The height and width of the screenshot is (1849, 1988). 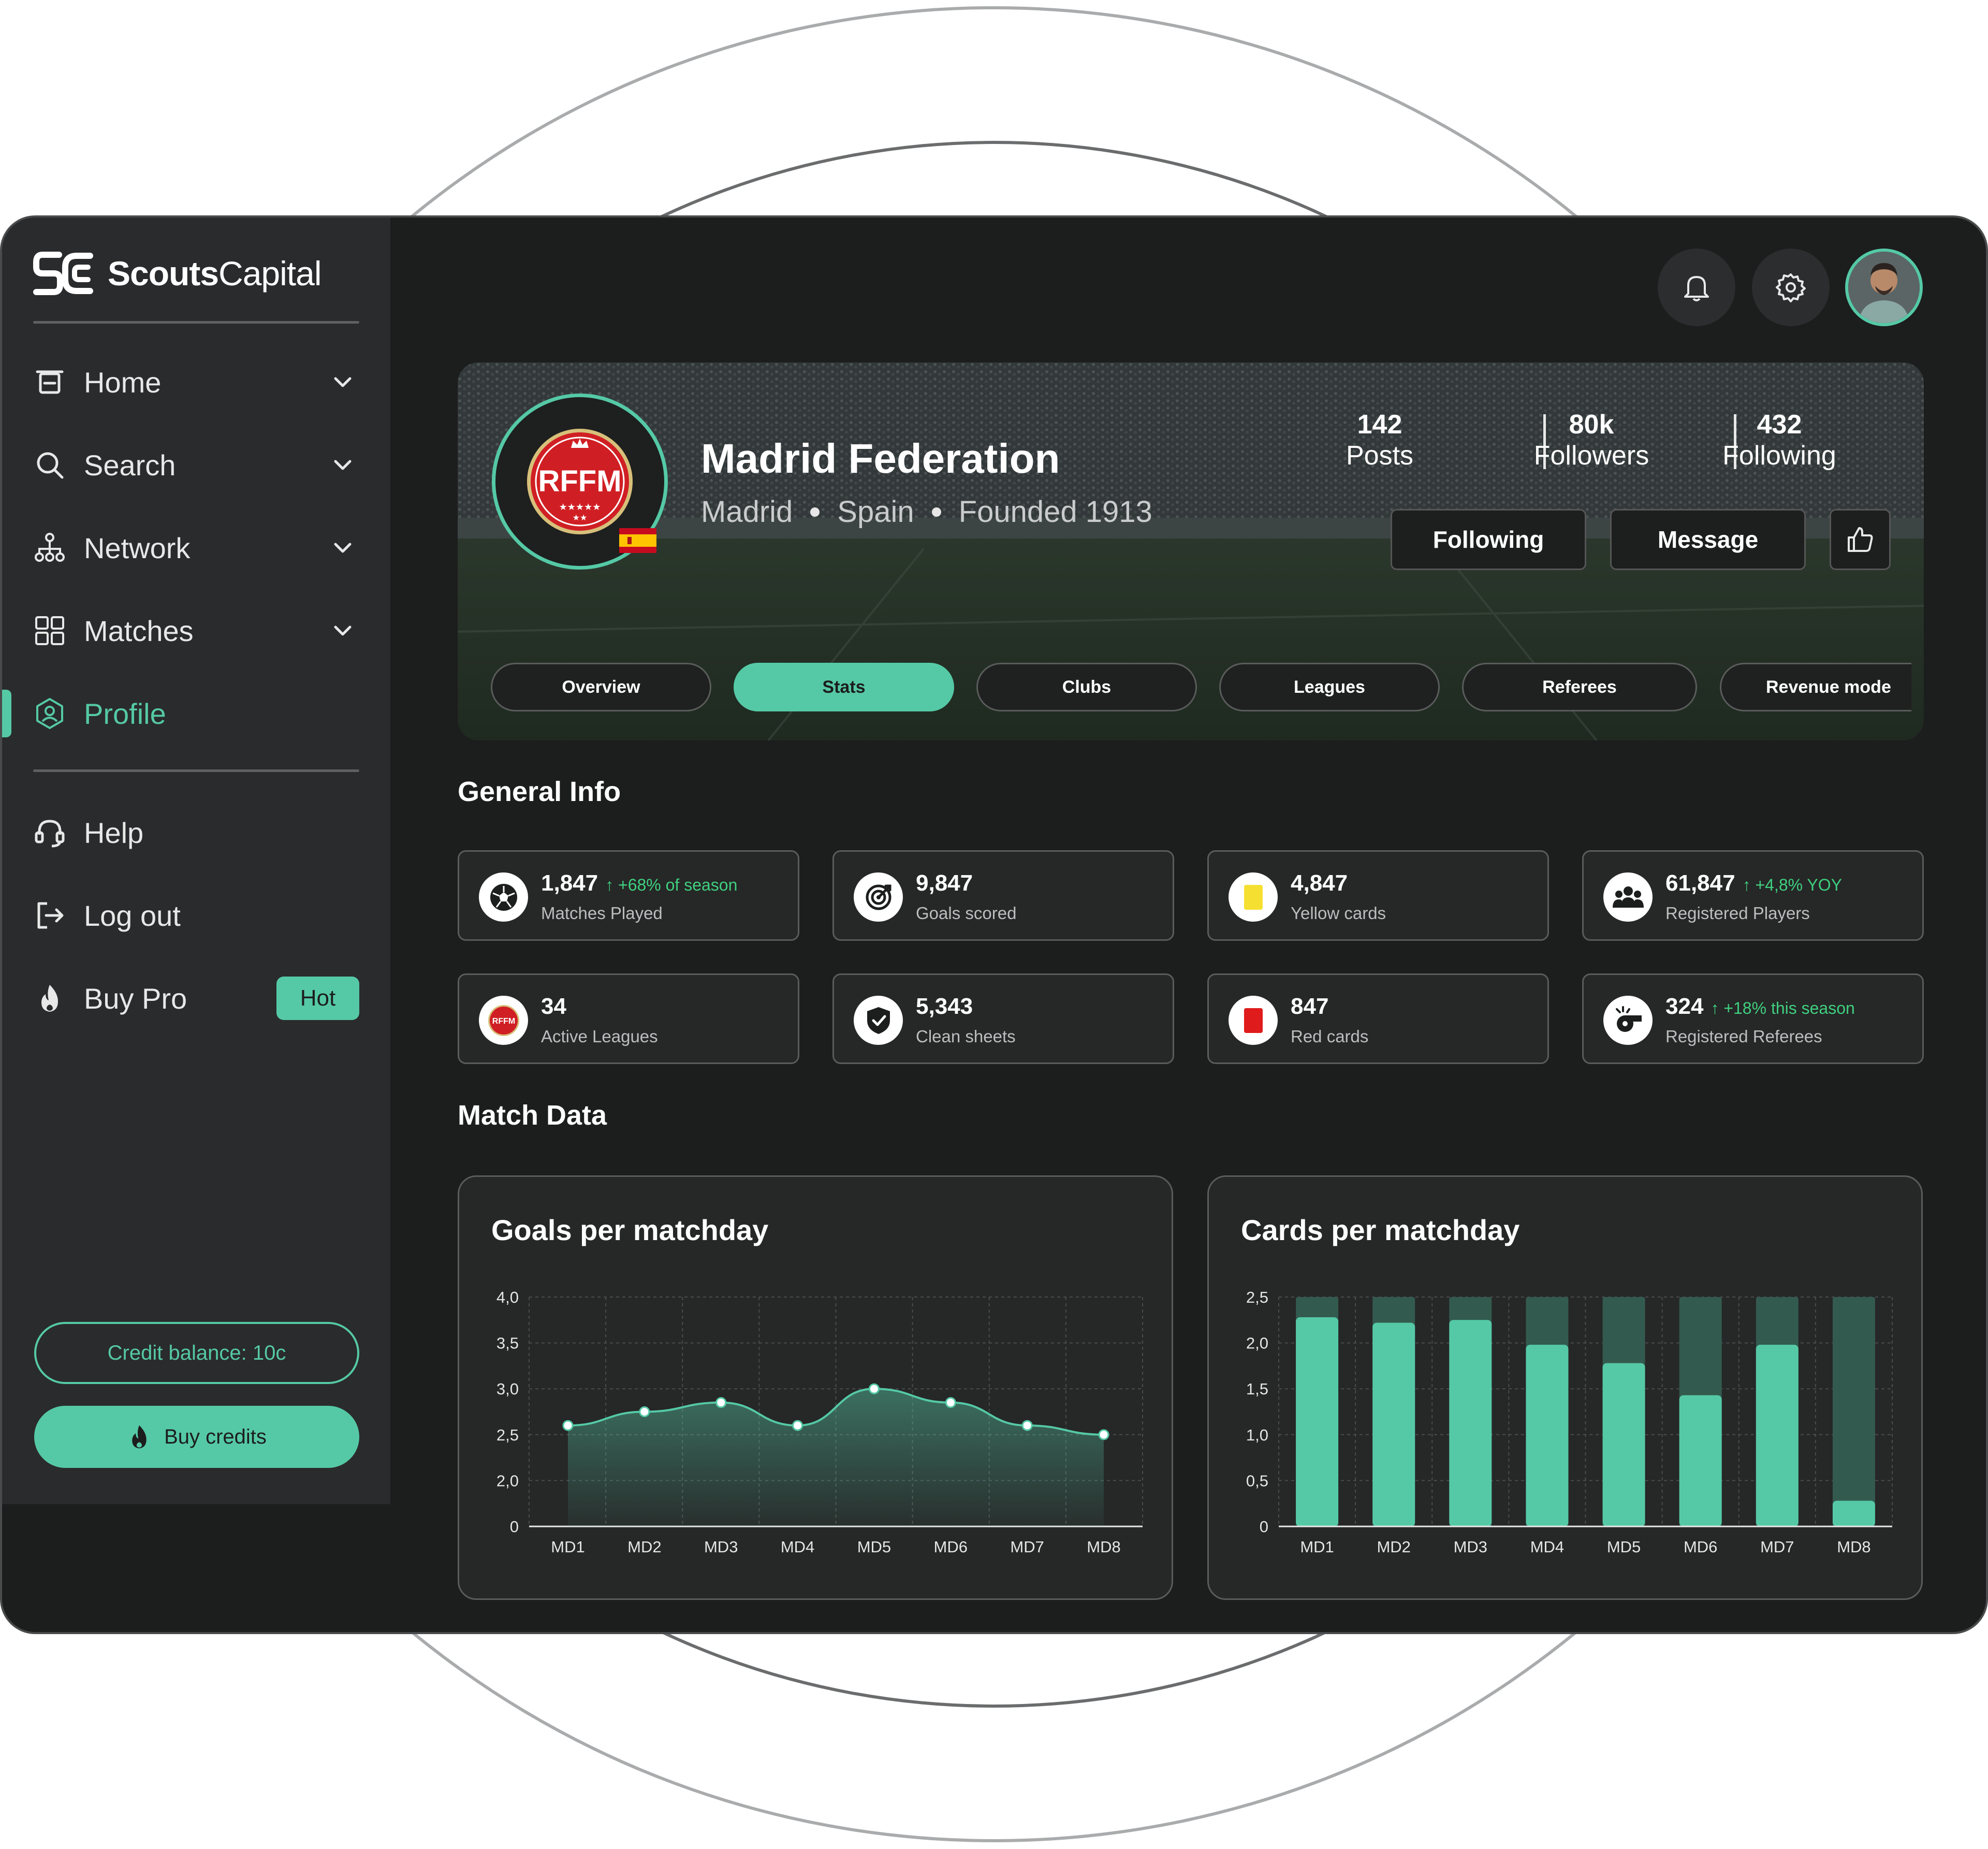 What do you see at coordinates (966, 913) in the screenshot?
I see `card-label: Goals scored` at bounding box center [966, 913].